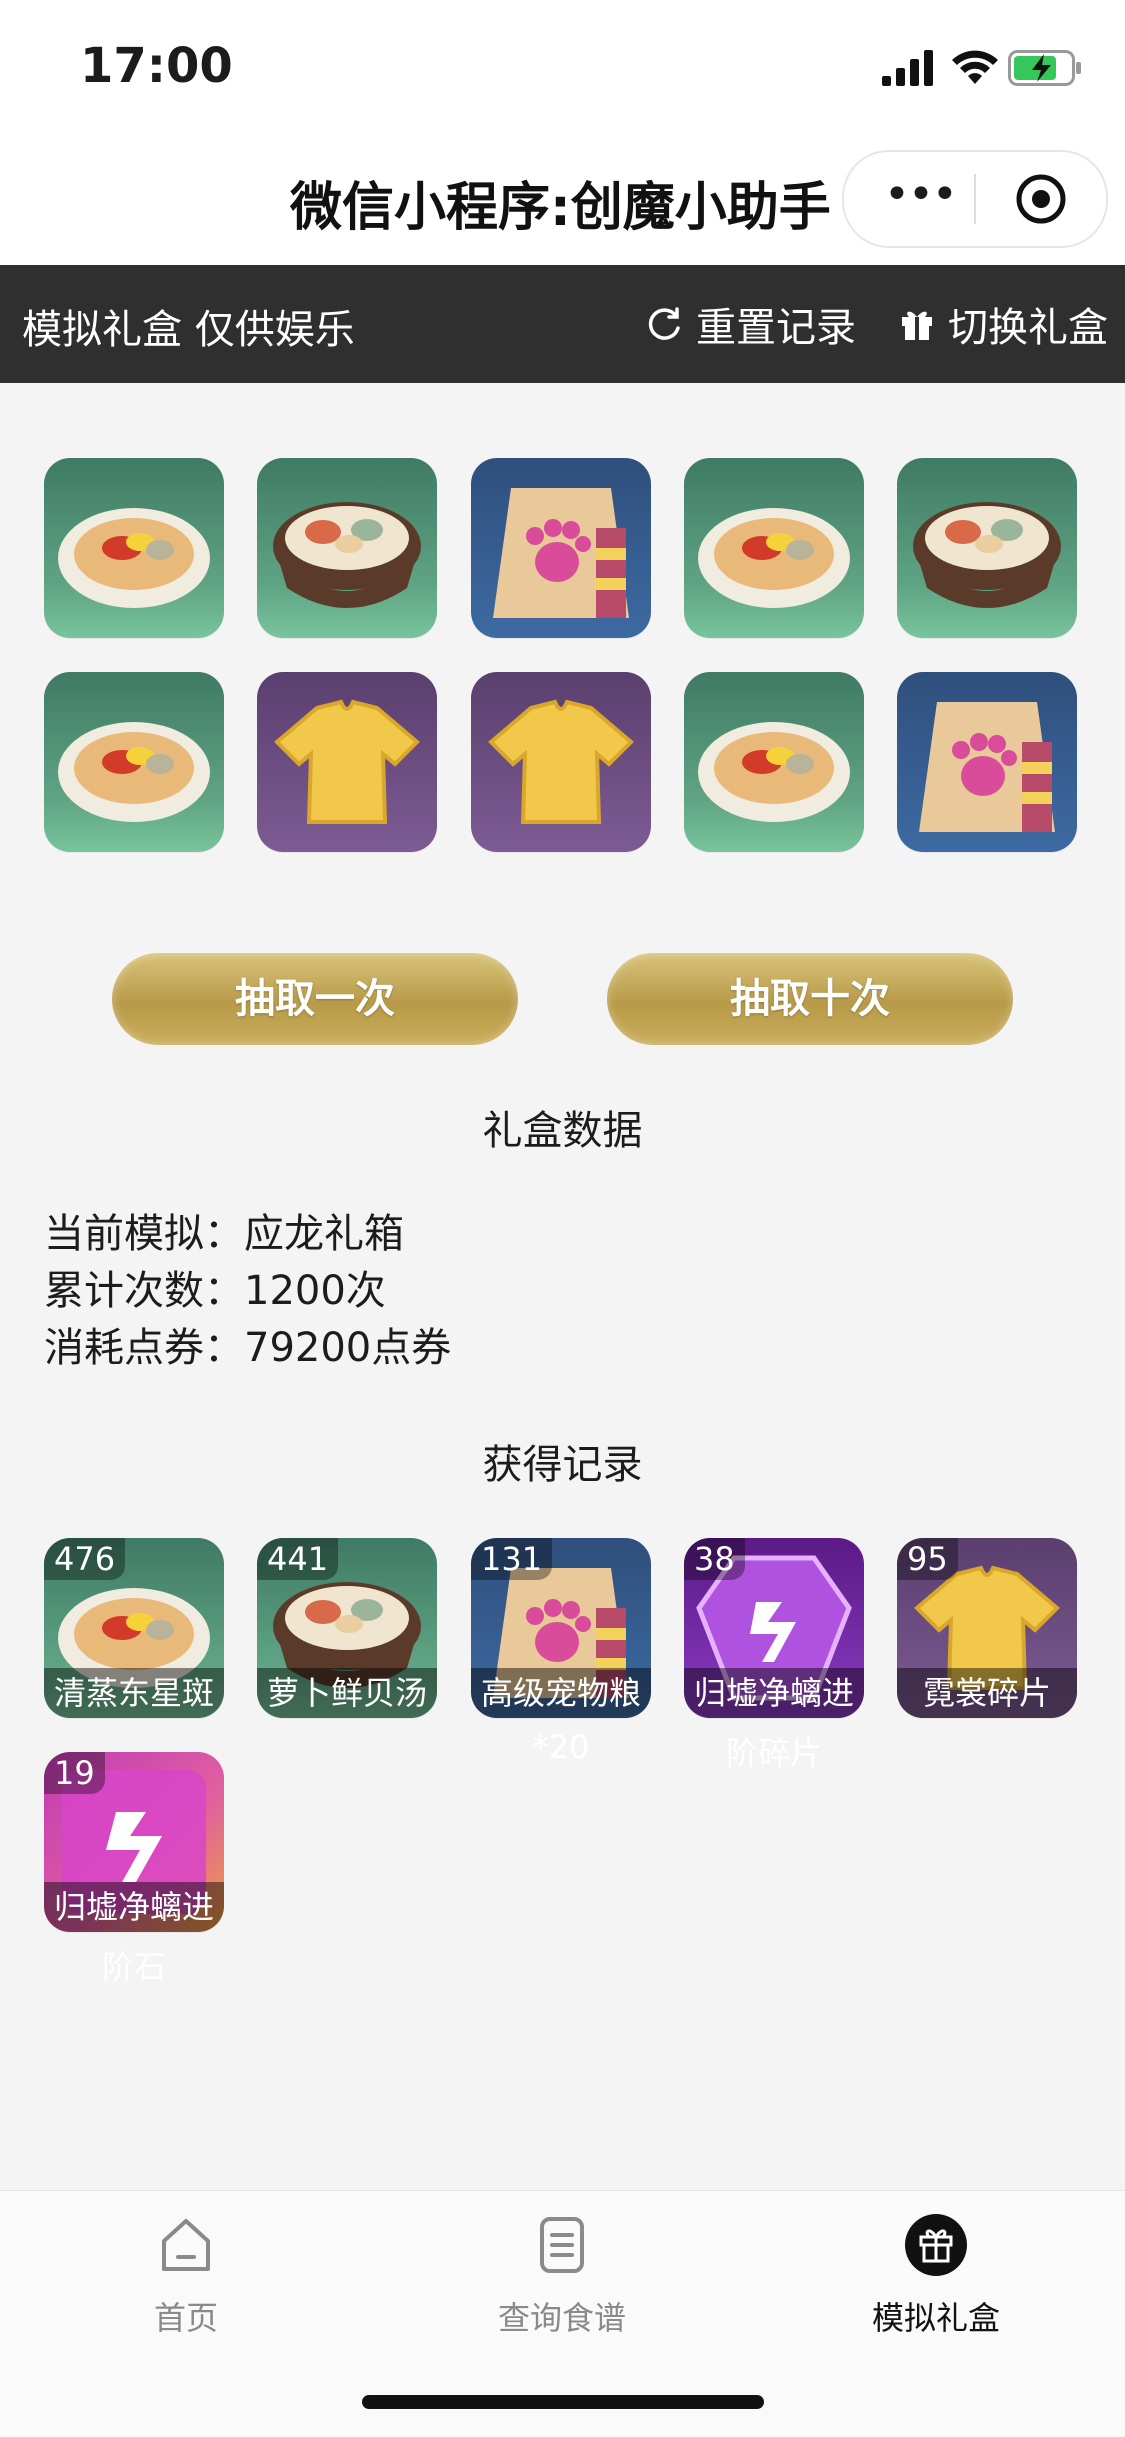  I want to click on tab-recipes: 查询食谱, so click(562, 2276).